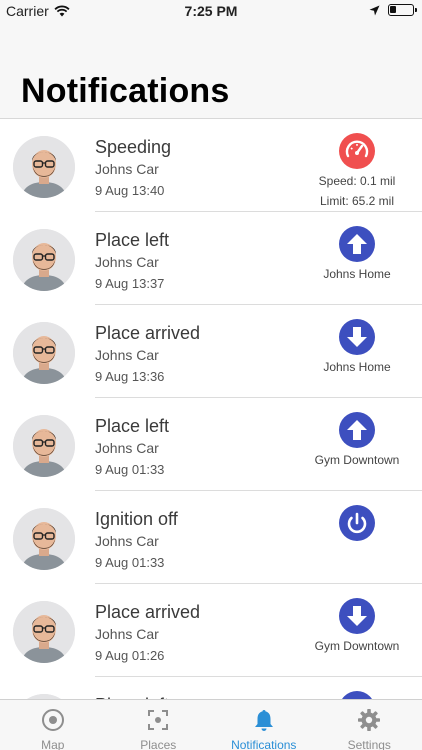 This screenshot has width=422, height=750. I want to click on notification-text: Ignition off Johns Car 9 Aug 01:33, so click(136, 540).